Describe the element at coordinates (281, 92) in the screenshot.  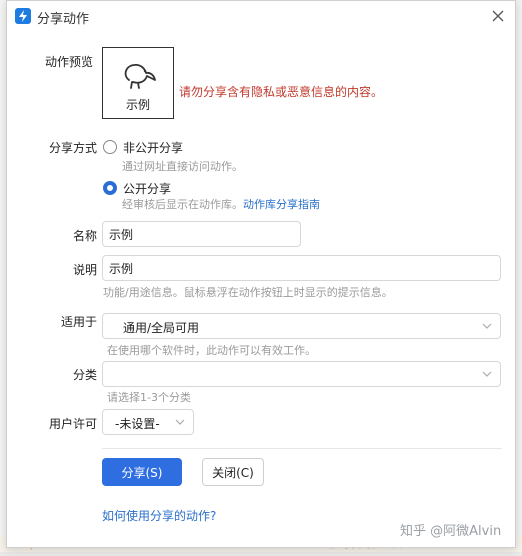
I see `privacy-warning: 请勿分享含有隐私或恶意信息的内容。` at that location.